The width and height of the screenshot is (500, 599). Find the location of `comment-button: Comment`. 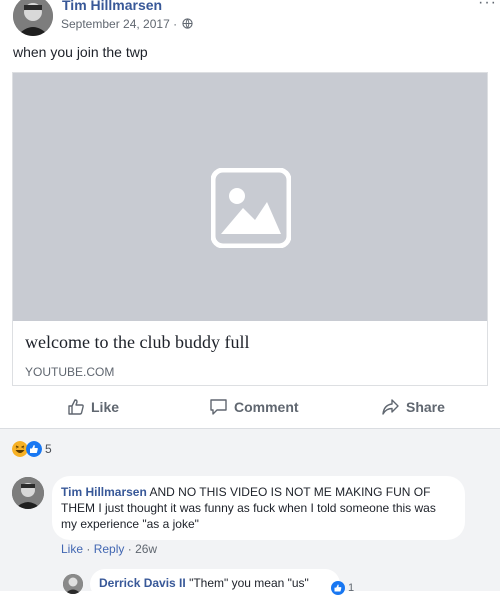

comment-button: Comment is located at coordinates (254, 407).